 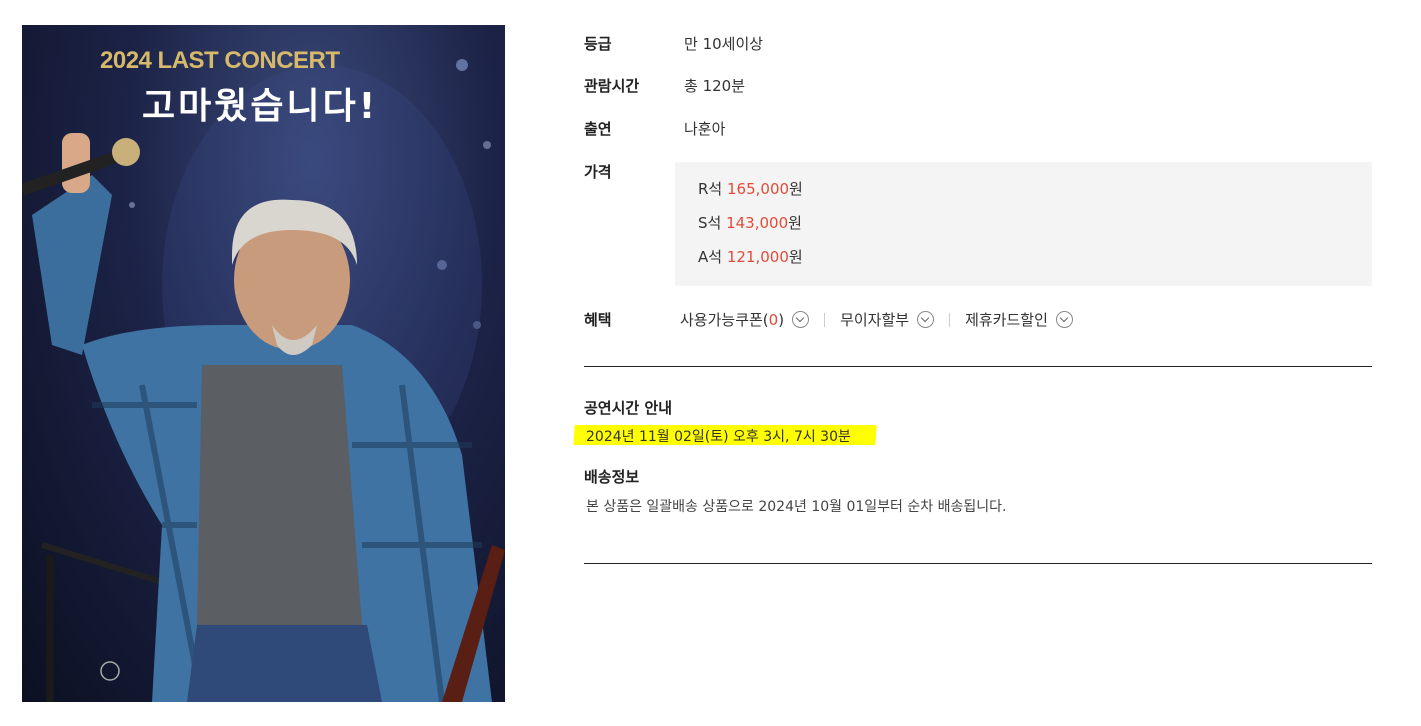 I want to click on runtime-label: 관람시간, so click(x=612, y=86).